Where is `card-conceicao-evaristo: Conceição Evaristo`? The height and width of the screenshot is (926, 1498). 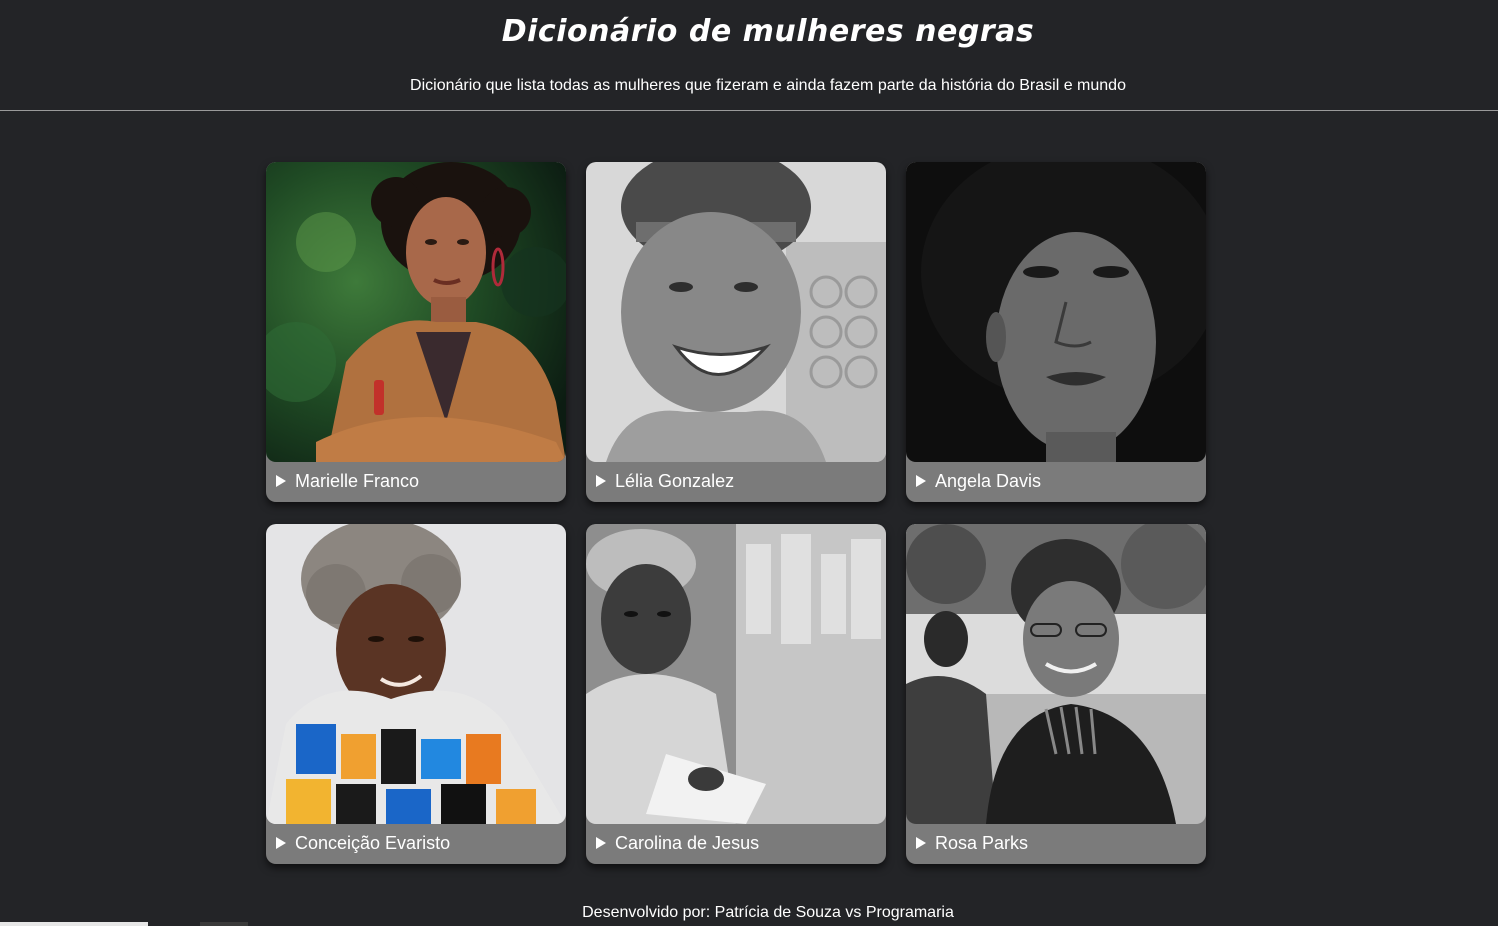
card-conceicao-evaristo: Conceição Evaristo is located at coordinates (416, 694).